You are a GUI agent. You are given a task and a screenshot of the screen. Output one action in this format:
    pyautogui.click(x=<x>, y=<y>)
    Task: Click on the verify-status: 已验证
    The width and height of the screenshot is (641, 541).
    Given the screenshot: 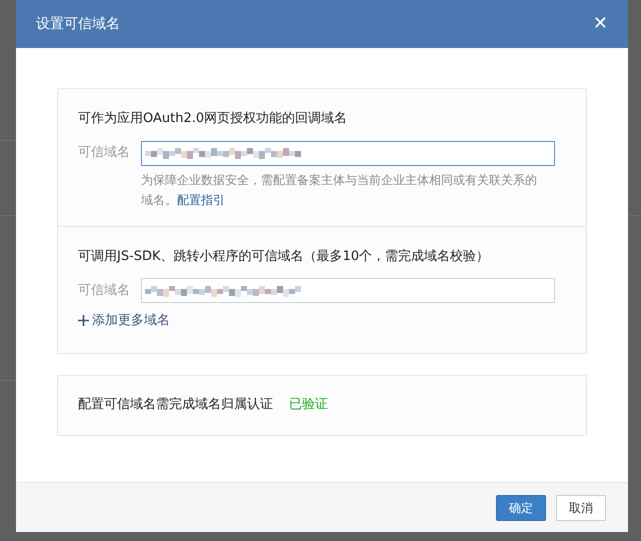 What is the action you would take?
    pyautogui.click(x=308, y=405)
    